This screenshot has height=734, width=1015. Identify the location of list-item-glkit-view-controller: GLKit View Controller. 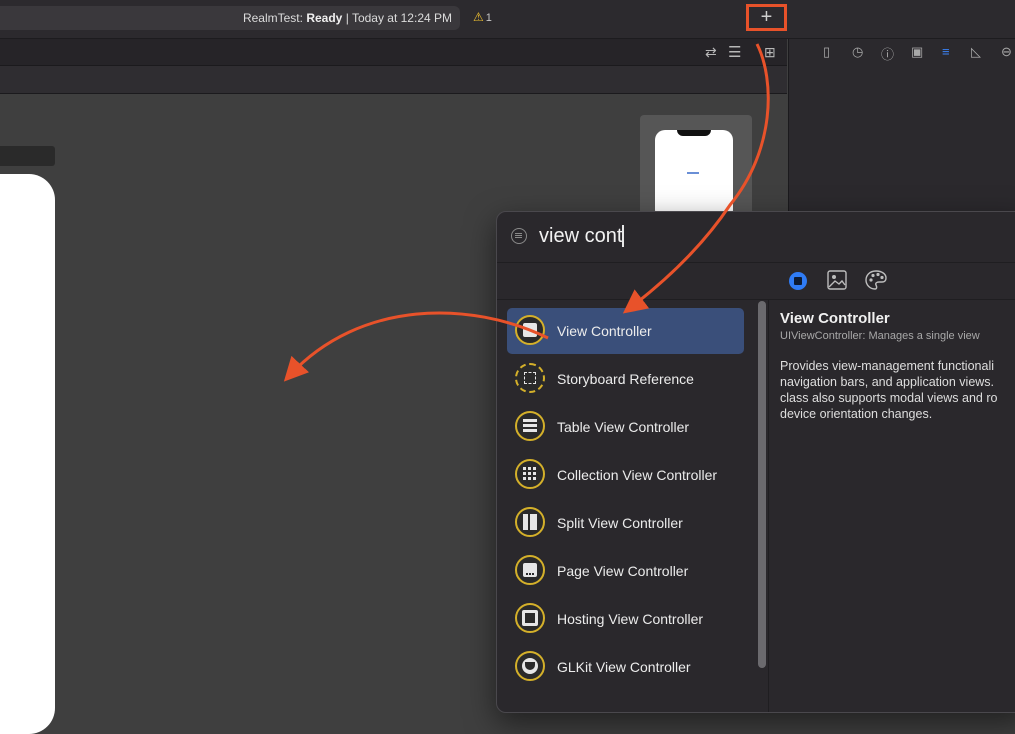
(625, 667).